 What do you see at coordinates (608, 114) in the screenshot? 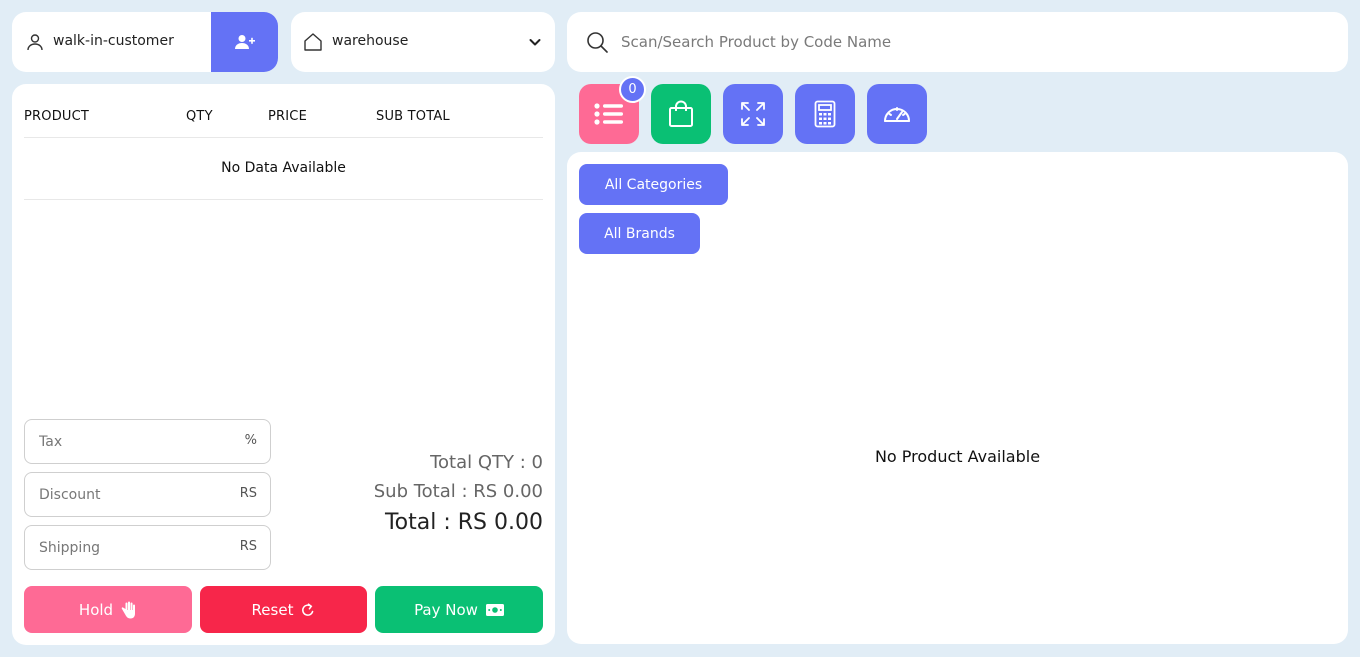
I see `list-icon` at bounding box center [608, 114].